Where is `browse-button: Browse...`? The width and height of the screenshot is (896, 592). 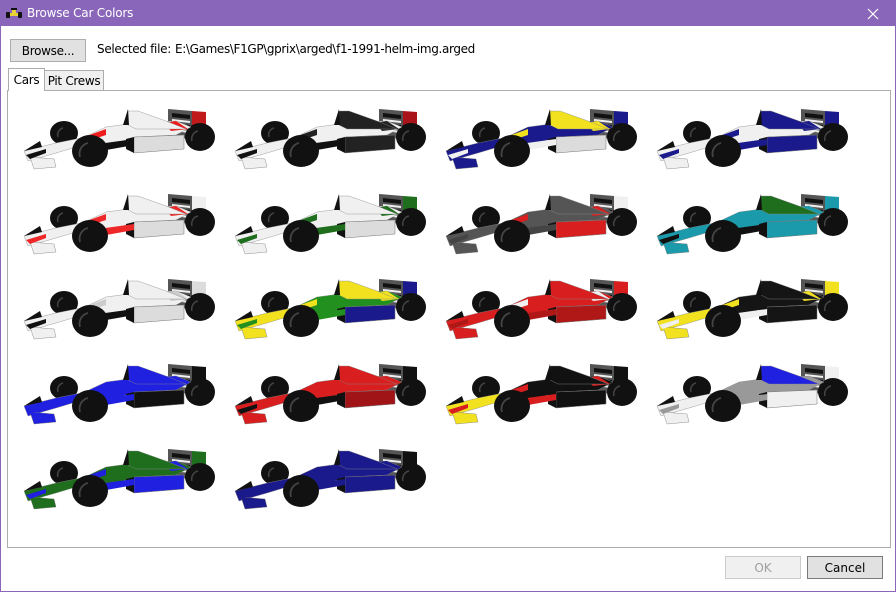
browse-button: Browse... is located at coordinates (48, 50).